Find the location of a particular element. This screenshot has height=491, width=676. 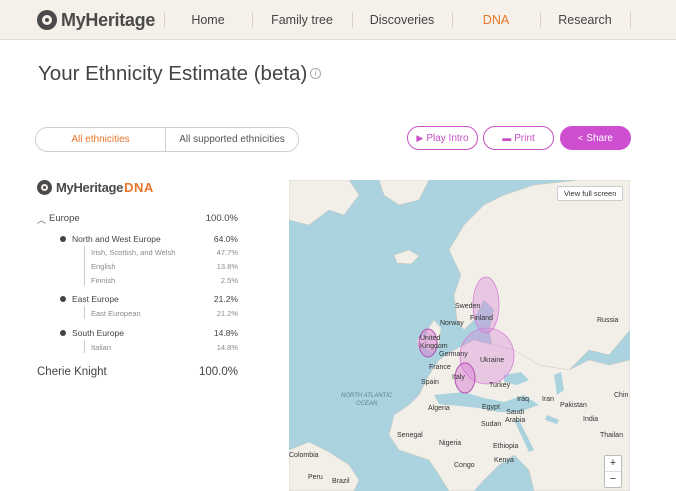

map-label-norway: Norway is located at coordinates (452, 323).